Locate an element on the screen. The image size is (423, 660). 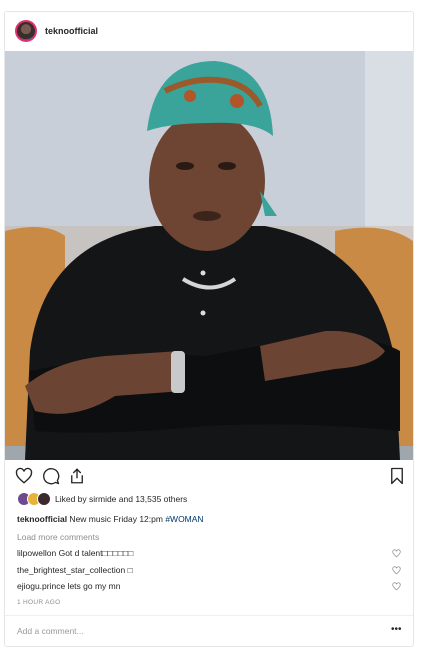
comment-row: the_brightest_star_collection □ is located at coordinates (209, 570).